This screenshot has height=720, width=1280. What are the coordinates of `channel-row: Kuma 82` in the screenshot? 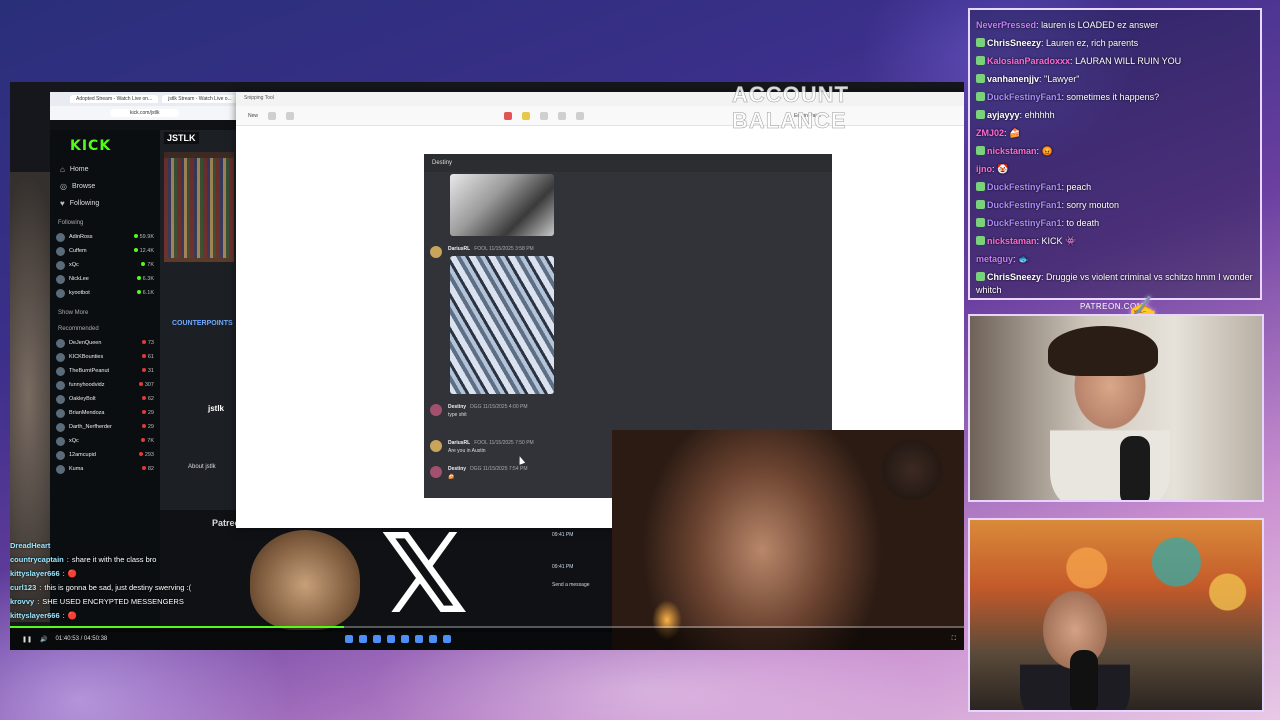 It's located at (105, 469).